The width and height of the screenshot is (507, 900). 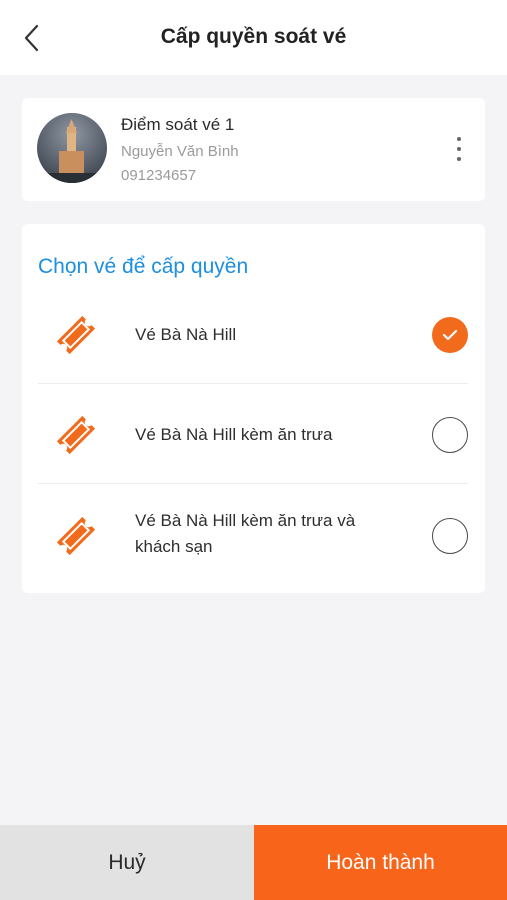 I want to click on ticket-option-2: Vé Bà Nà Hill kèm ăn trưa, so click(x=253, y=457).